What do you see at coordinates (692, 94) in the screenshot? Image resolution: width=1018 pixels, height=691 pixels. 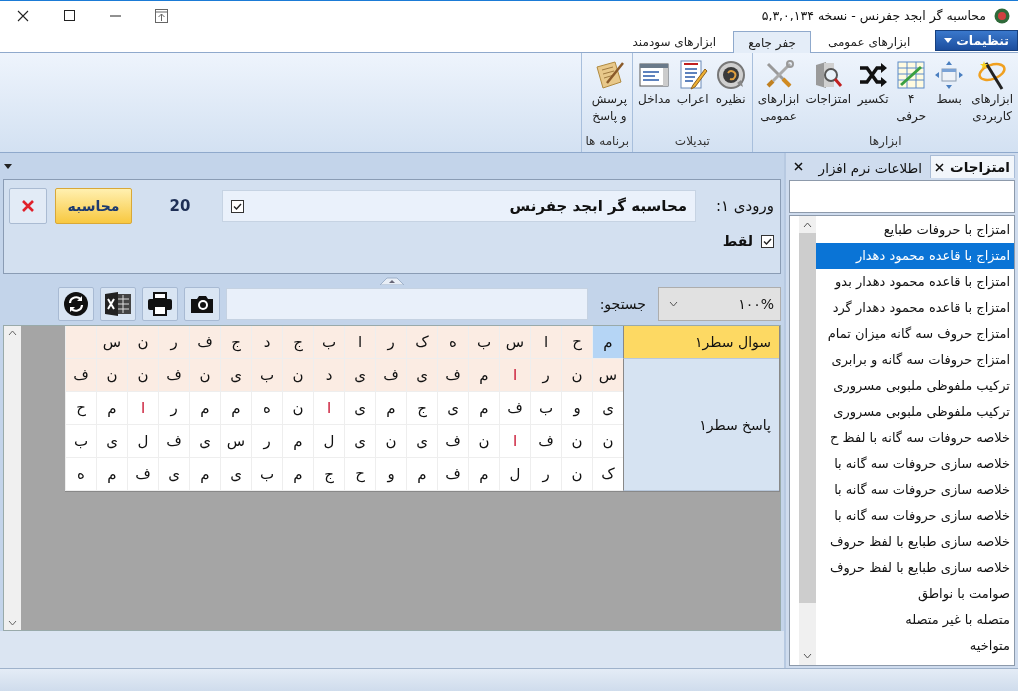 I see `ribbon-button: اعراب` at bounding box center [692, 94].